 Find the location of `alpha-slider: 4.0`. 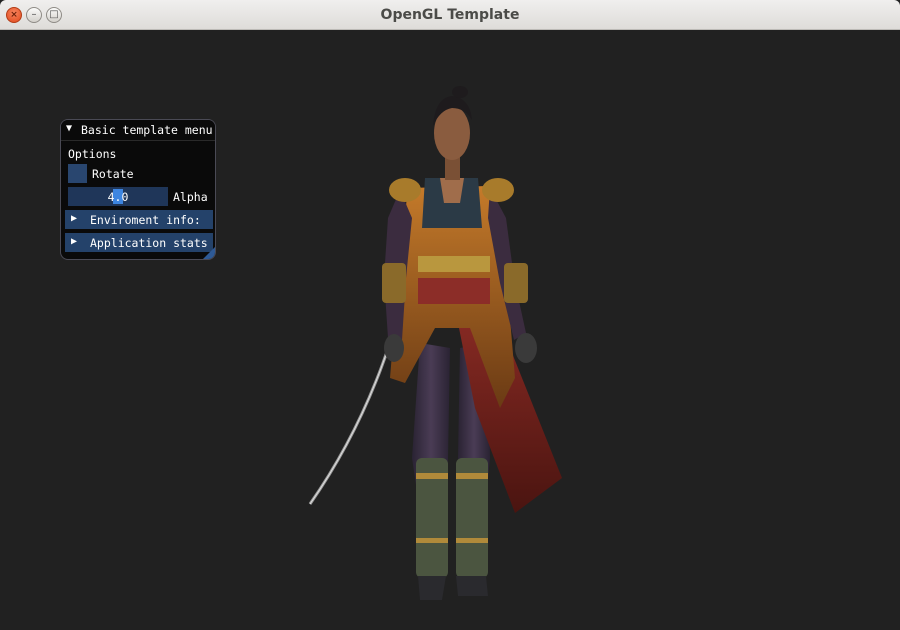

alpha-slider: 4.0 is located at coordinates (118, 196).